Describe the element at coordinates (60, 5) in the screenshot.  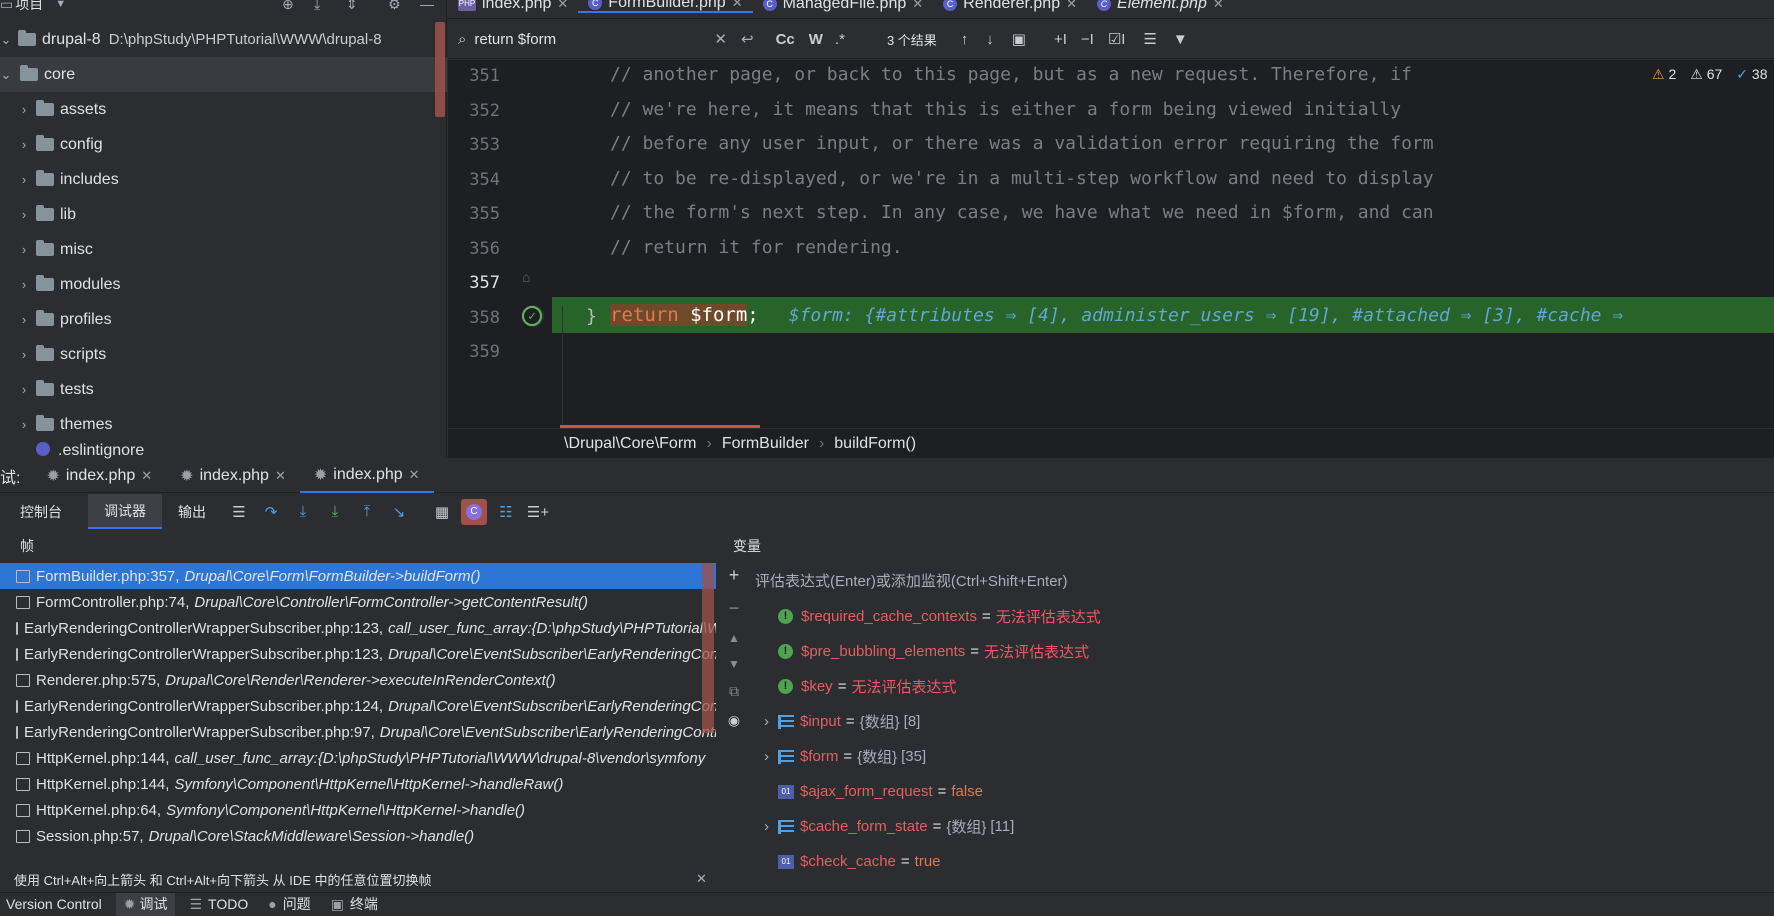
I see `chevron-down-icon: ▼` at that location.